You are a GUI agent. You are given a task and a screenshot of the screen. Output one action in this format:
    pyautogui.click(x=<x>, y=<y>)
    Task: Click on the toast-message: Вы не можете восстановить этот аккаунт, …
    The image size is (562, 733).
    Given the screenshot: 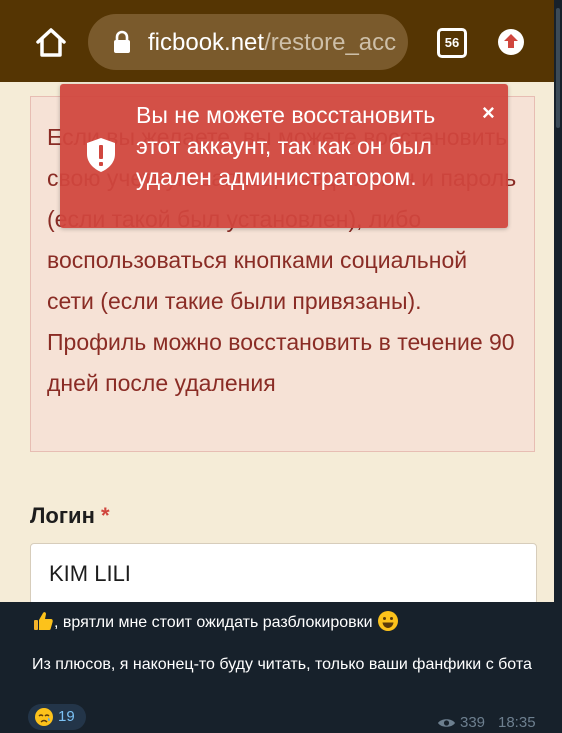 What is the action you would take?
    pyautogui.click(x=286, y=146)
    